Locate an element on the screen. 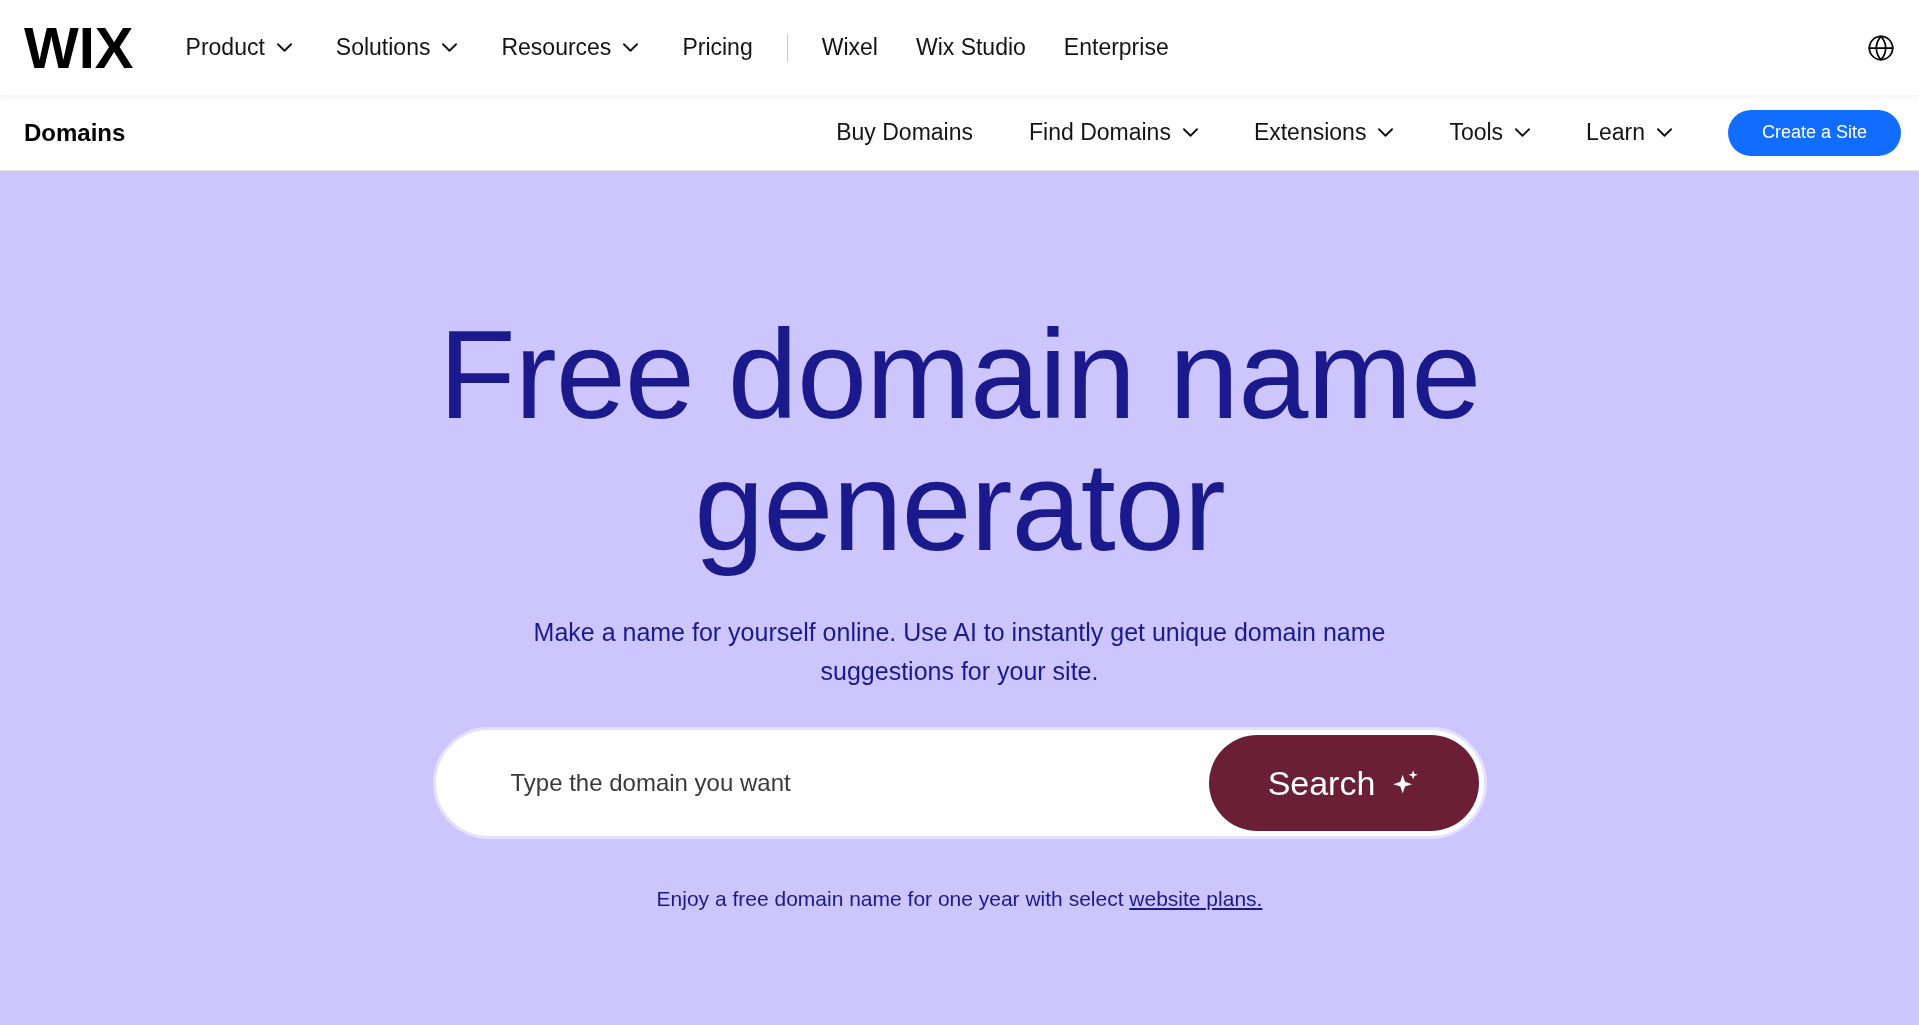 The width and height of the screenshot is (1919, 1025). nav-link: Resources is located at coordinates (570, 47).